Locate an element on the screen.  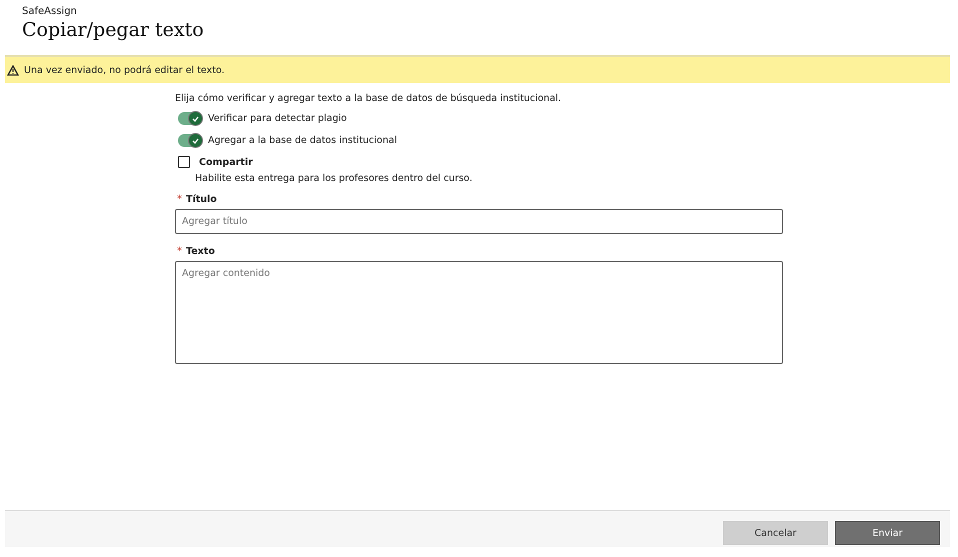
cancel-button: Cancelar is located at coordinates (775, 533).